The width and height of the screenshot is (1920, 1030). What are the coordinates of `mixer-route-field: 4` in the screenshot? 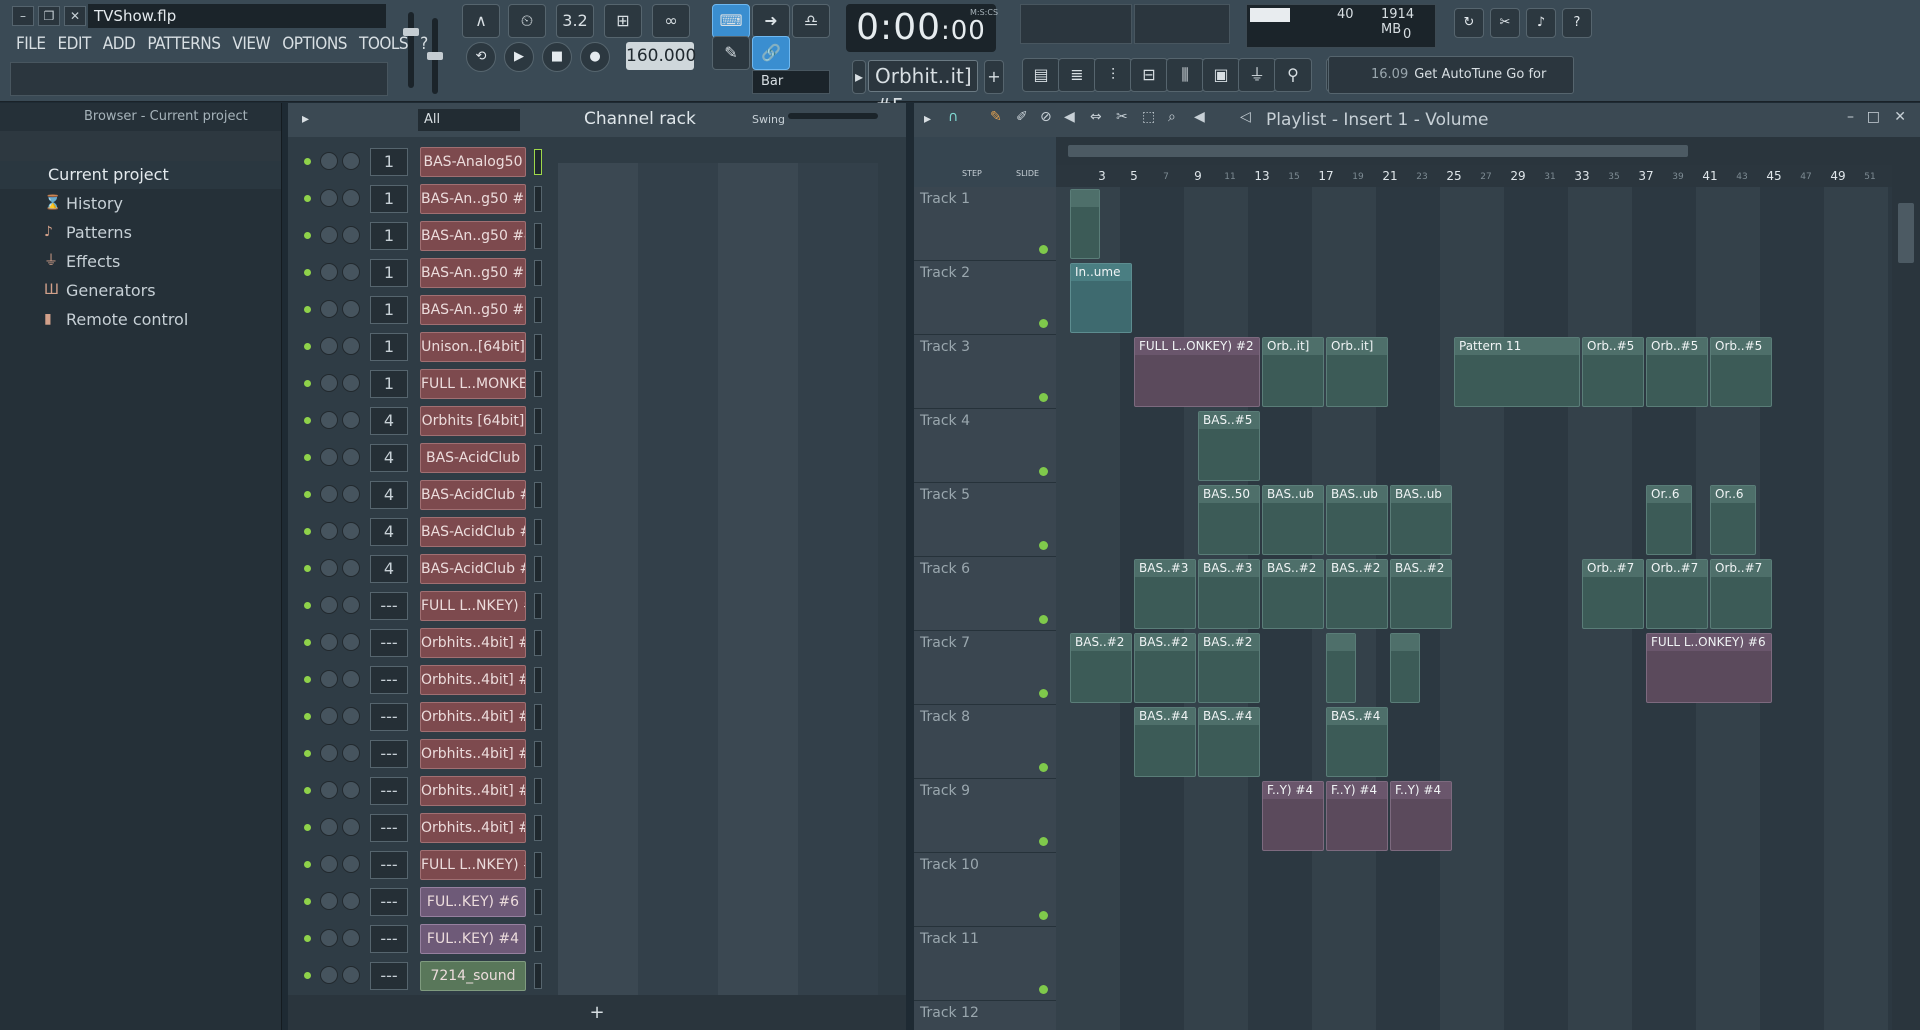 It's located at (389, 421).